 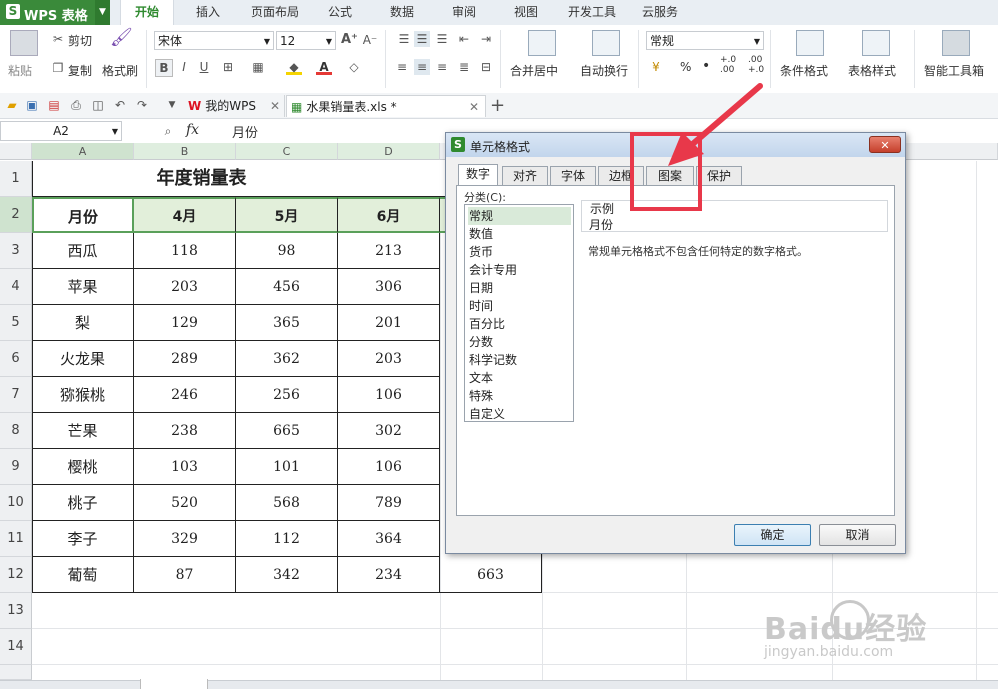 What do you see at coordinates (519, 270) in the screenshot?
I see `category-item: 会计专用` at bounding box center [519, 270].